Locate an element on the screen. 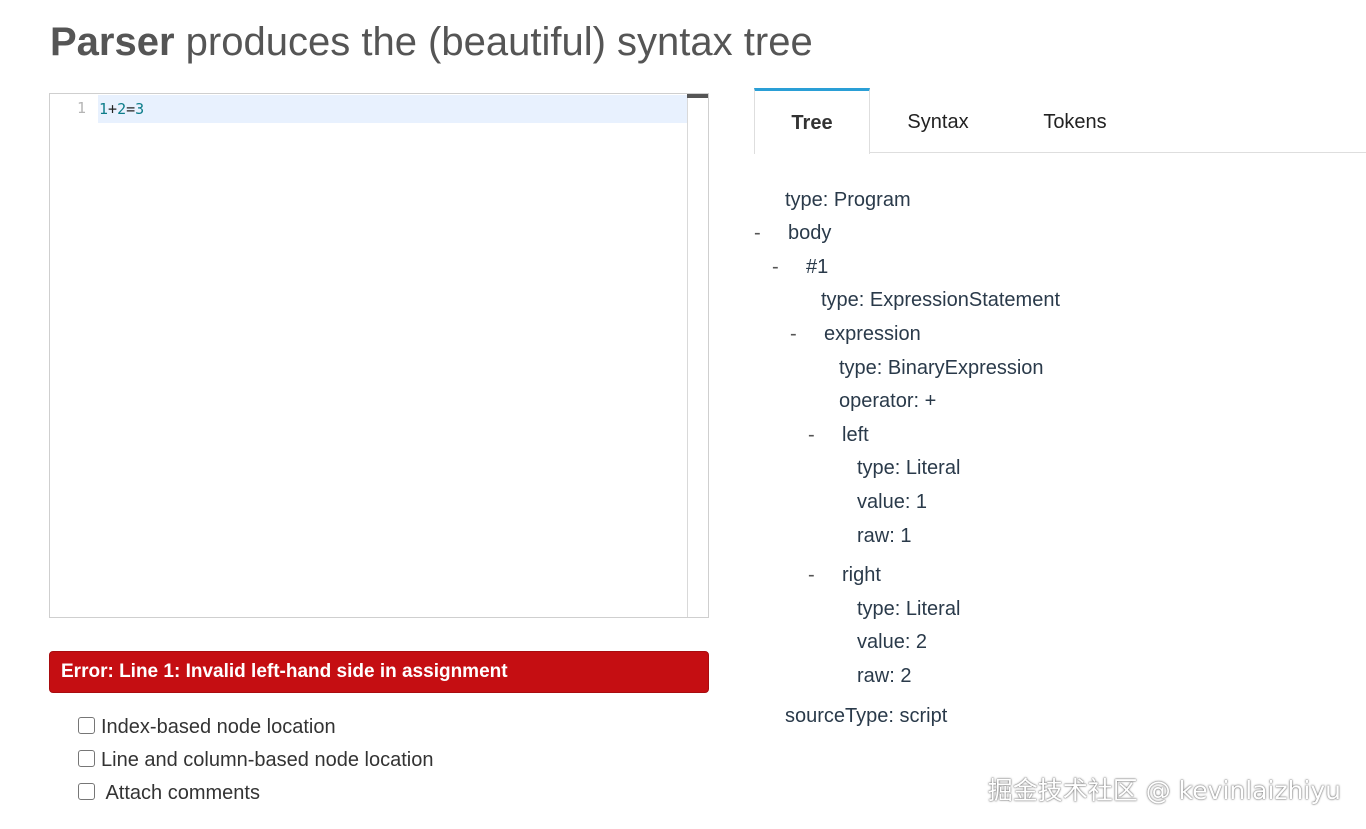  tree-node: value: 2 is located at coordinates (892, 642).